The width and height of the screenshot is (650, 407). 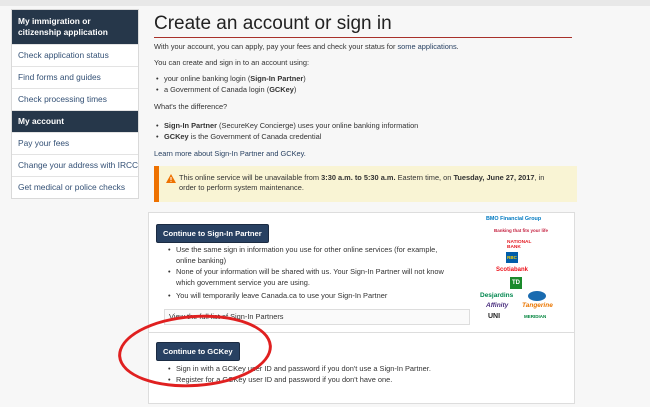 I want to click on diff1-bold: Sign-In Partner, so click(x=190, y=125).